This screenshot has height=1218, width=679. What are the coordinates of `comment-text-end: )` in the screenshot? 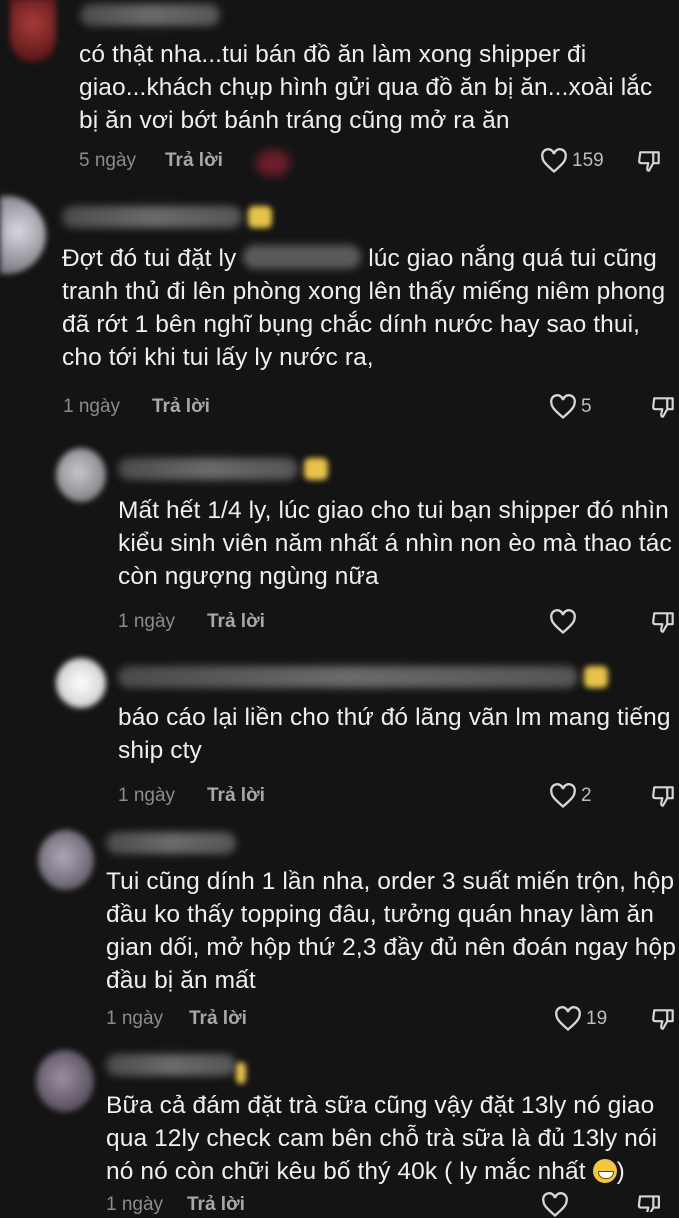 It's located at (620, 1171).